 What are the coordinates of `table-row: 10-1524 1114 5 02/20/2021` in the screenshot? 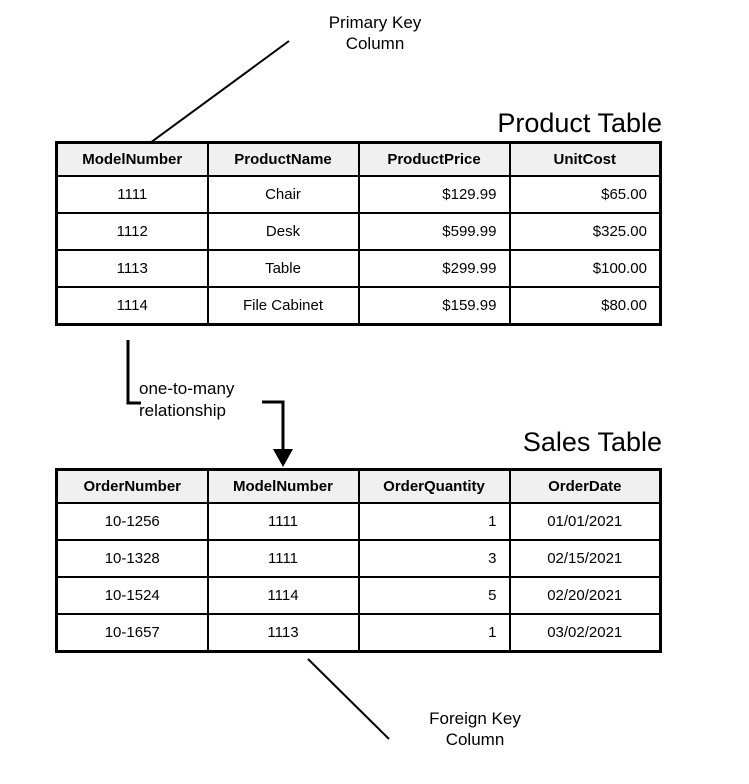 It's located at (358, 595).